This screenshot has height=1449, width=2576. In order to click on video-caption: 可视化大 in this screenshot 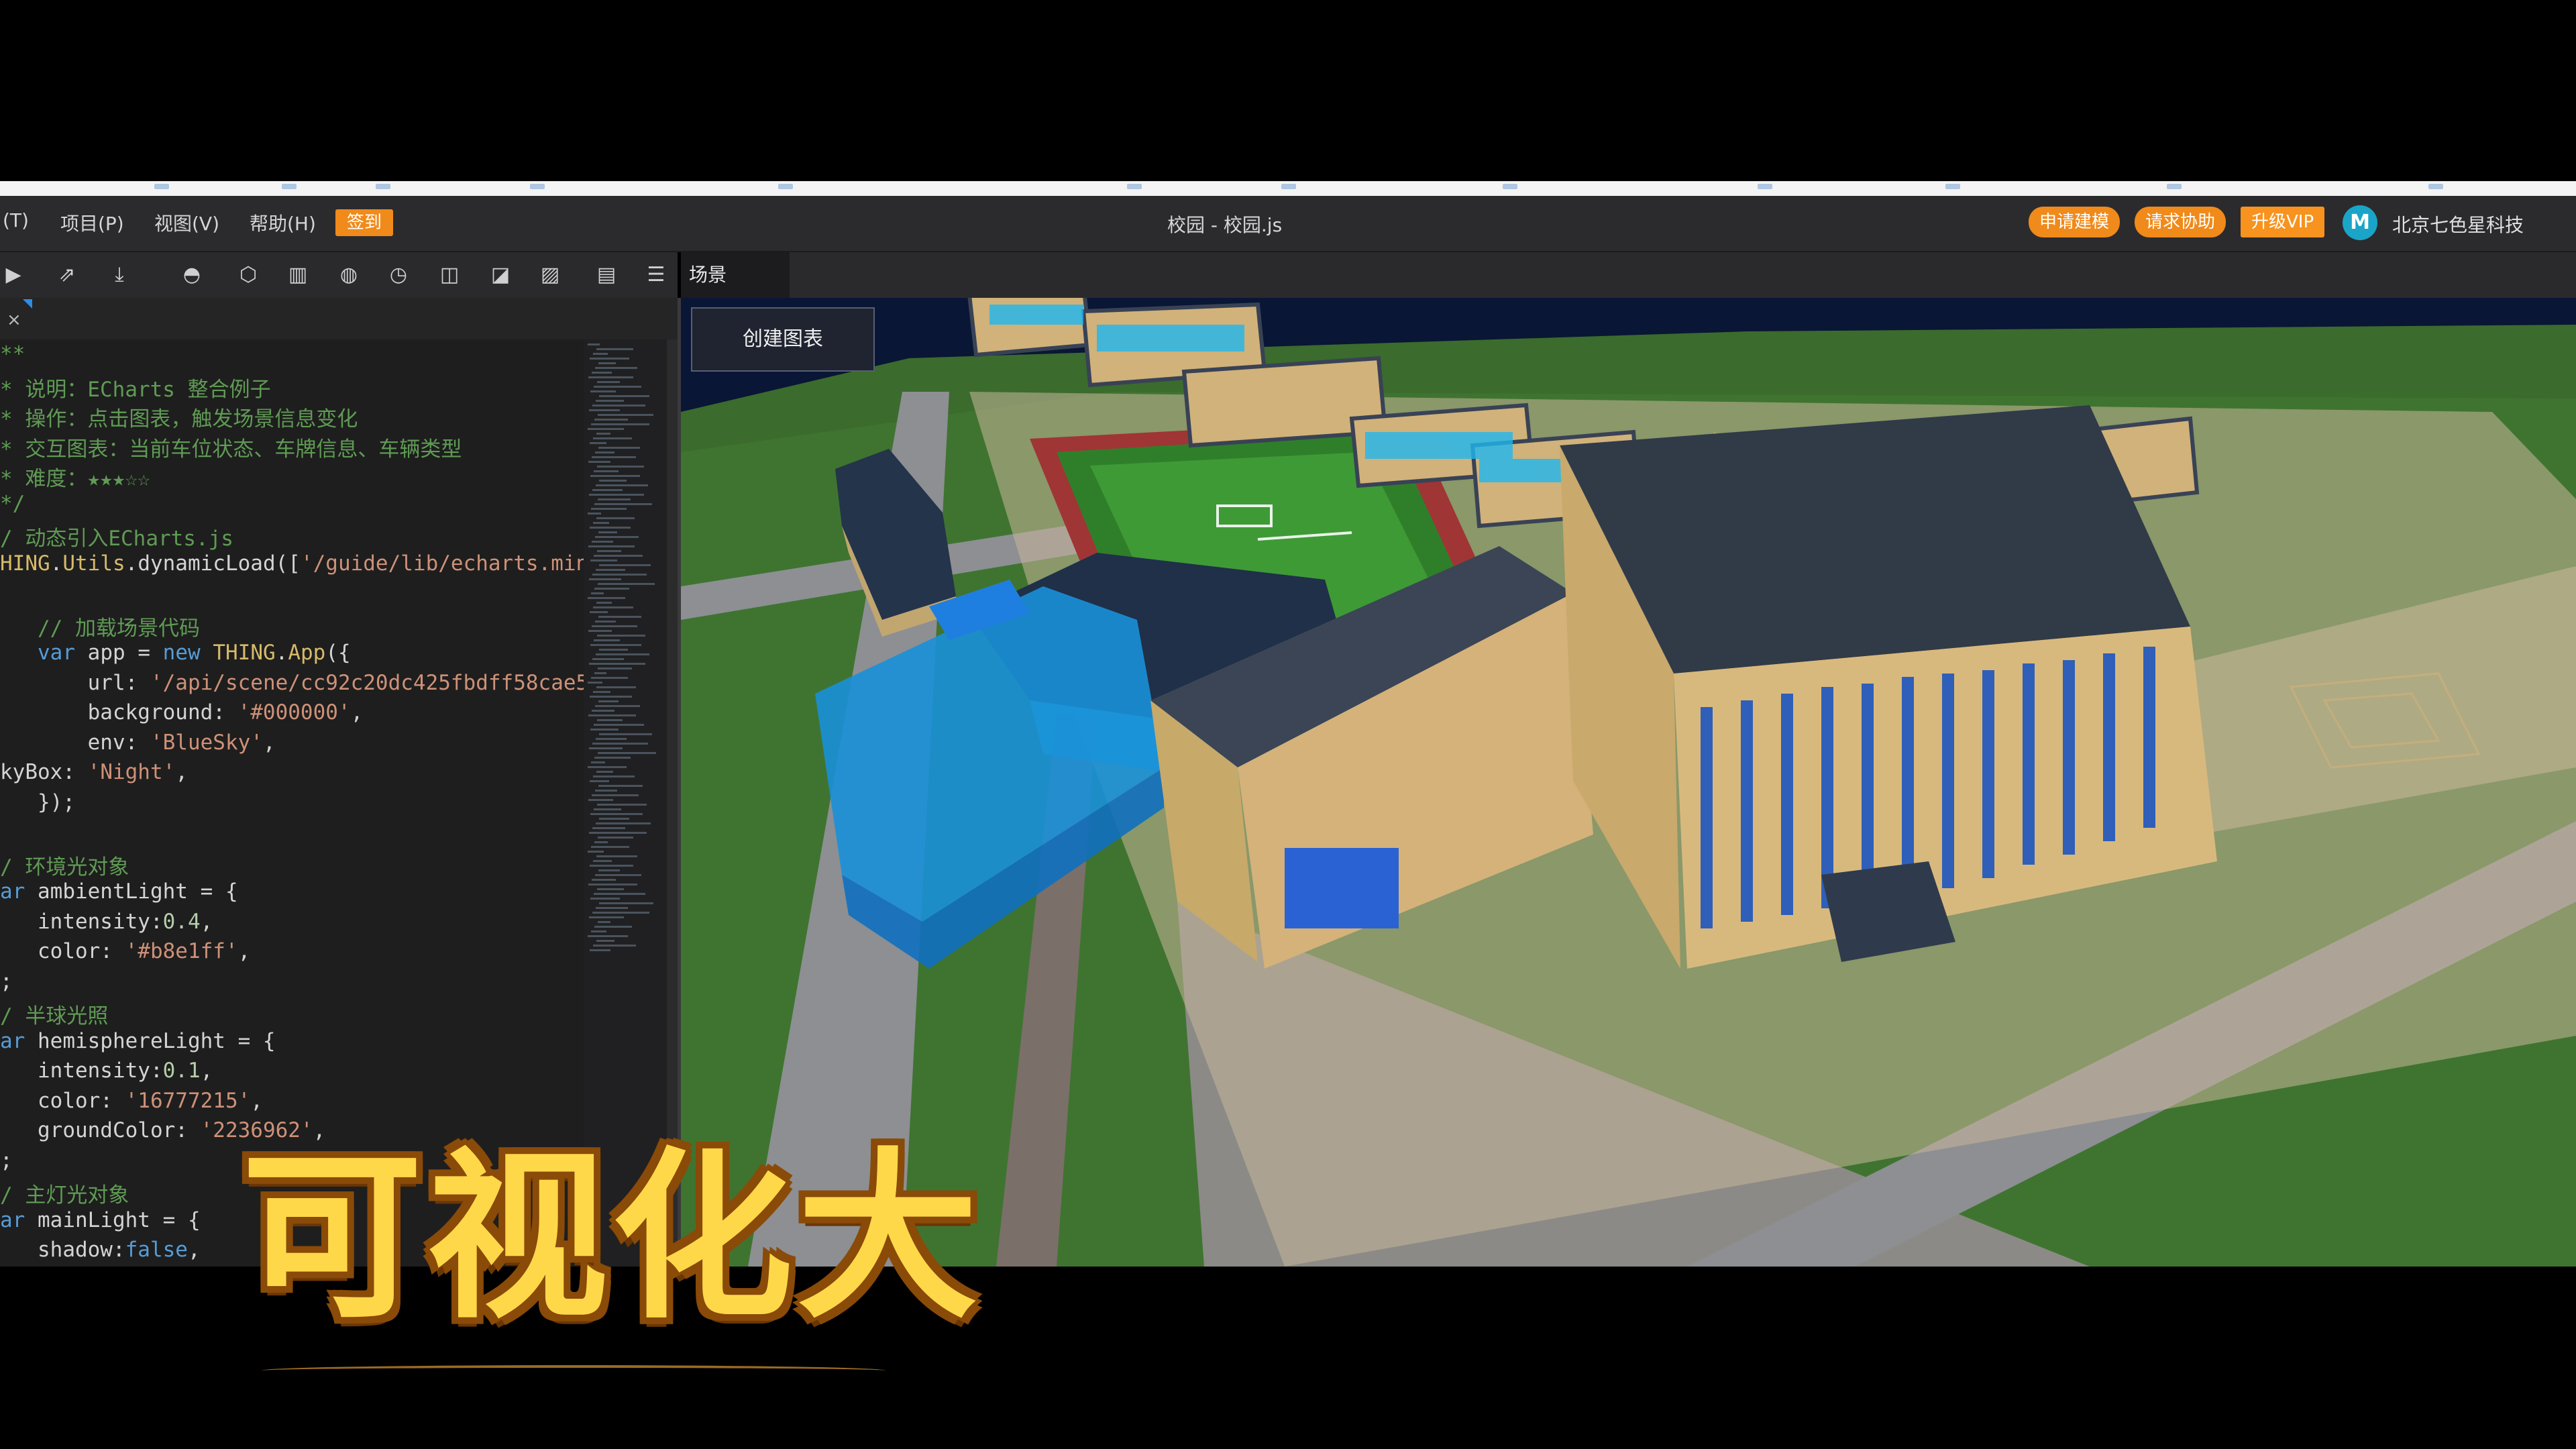, I will do `click(611, 1237)`.